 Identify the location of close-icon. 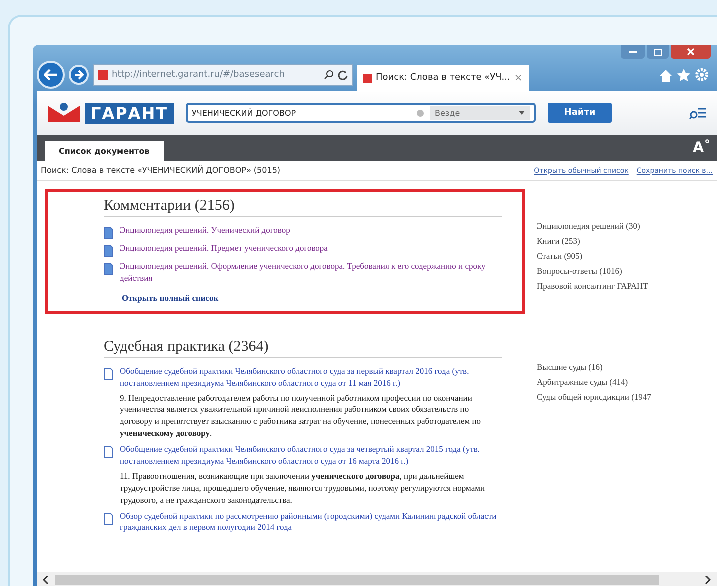
(691, 52).